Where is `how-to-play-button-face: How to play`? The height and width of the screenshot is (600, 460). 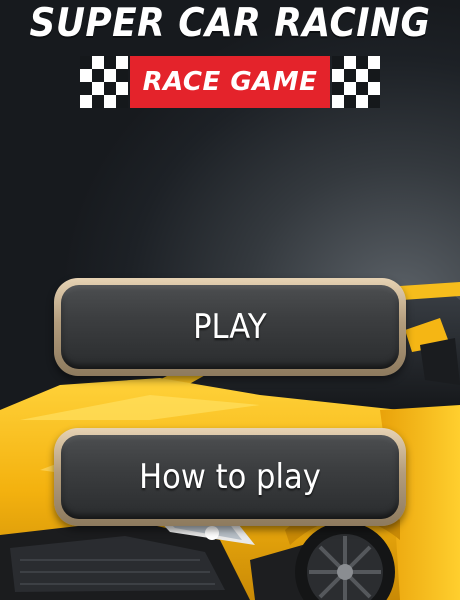 how-to-play-button-face: How to play is located at coordinates (230, 477).